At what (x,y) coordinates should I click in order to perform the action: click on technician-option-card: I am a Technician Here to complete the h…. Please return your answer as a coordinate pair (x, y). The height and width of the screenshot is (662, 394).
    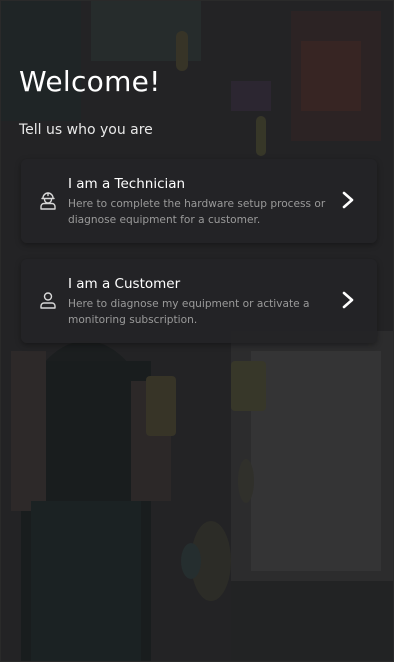
    Looking at the image, I should click on (199, 201).